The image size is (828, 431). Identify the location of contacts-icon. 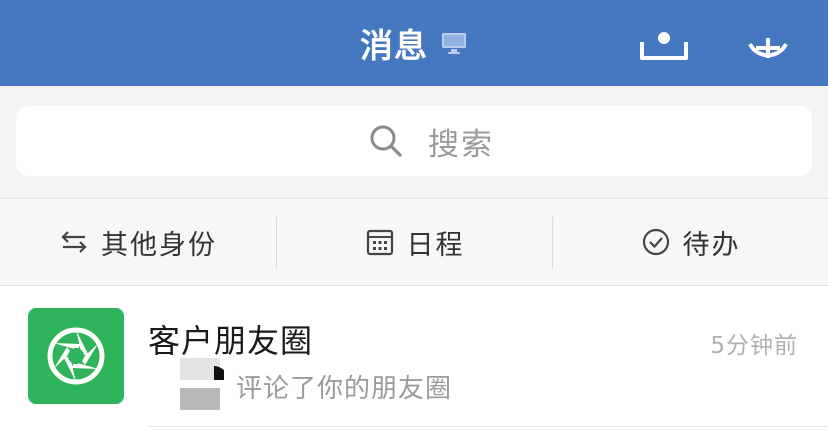
(664, 46).